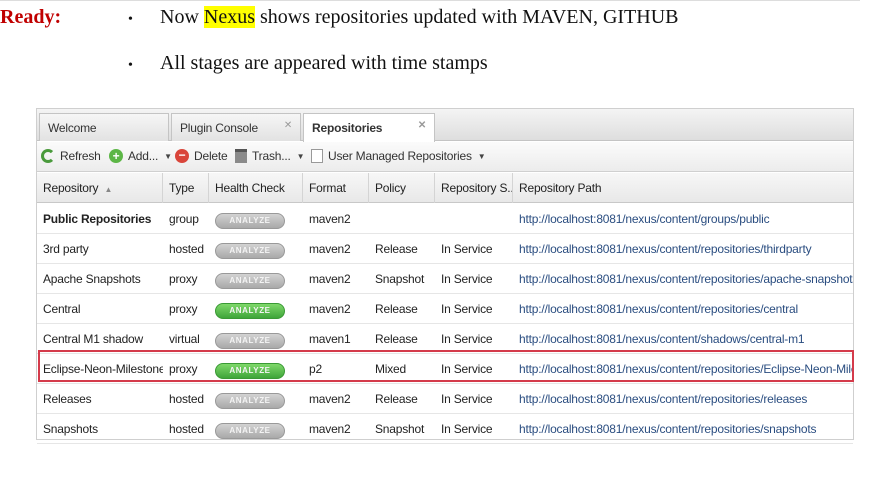  What do you see at coordinates (168, 156) in the screenshot?
I see `chevron-down-icon: ▼` at bounding box center [168, 156].